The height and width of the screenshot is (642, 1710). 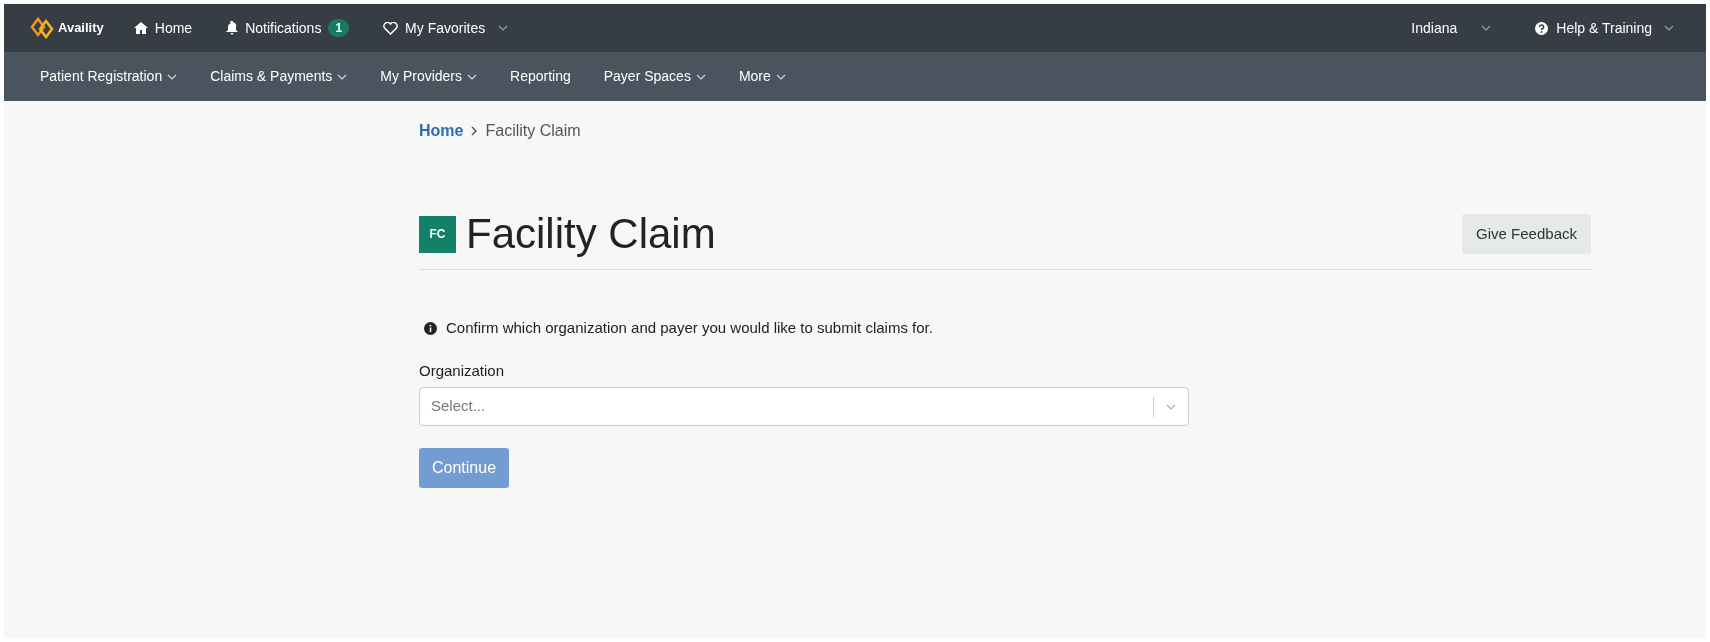 I want to click on info-message: Confirm which organization and payer you would like to submit claims for., so click(x=689, y=328).